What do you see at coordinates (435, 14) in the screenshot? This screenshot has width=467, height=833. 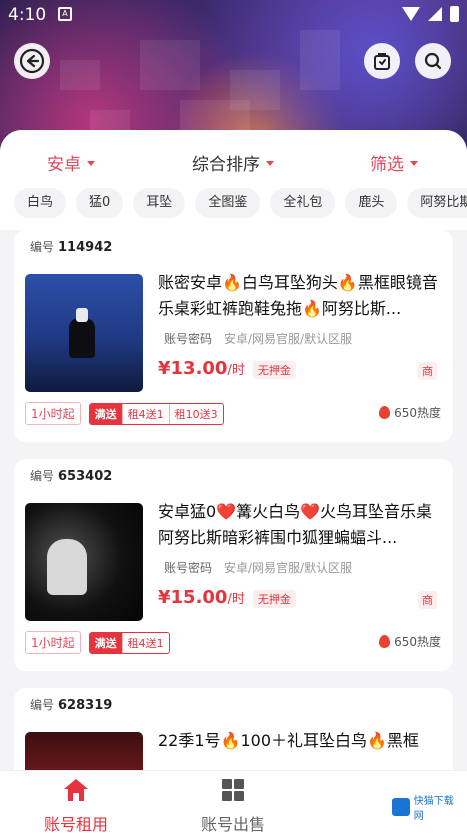 I see `signal-icon` at bounding box center [435, 14].